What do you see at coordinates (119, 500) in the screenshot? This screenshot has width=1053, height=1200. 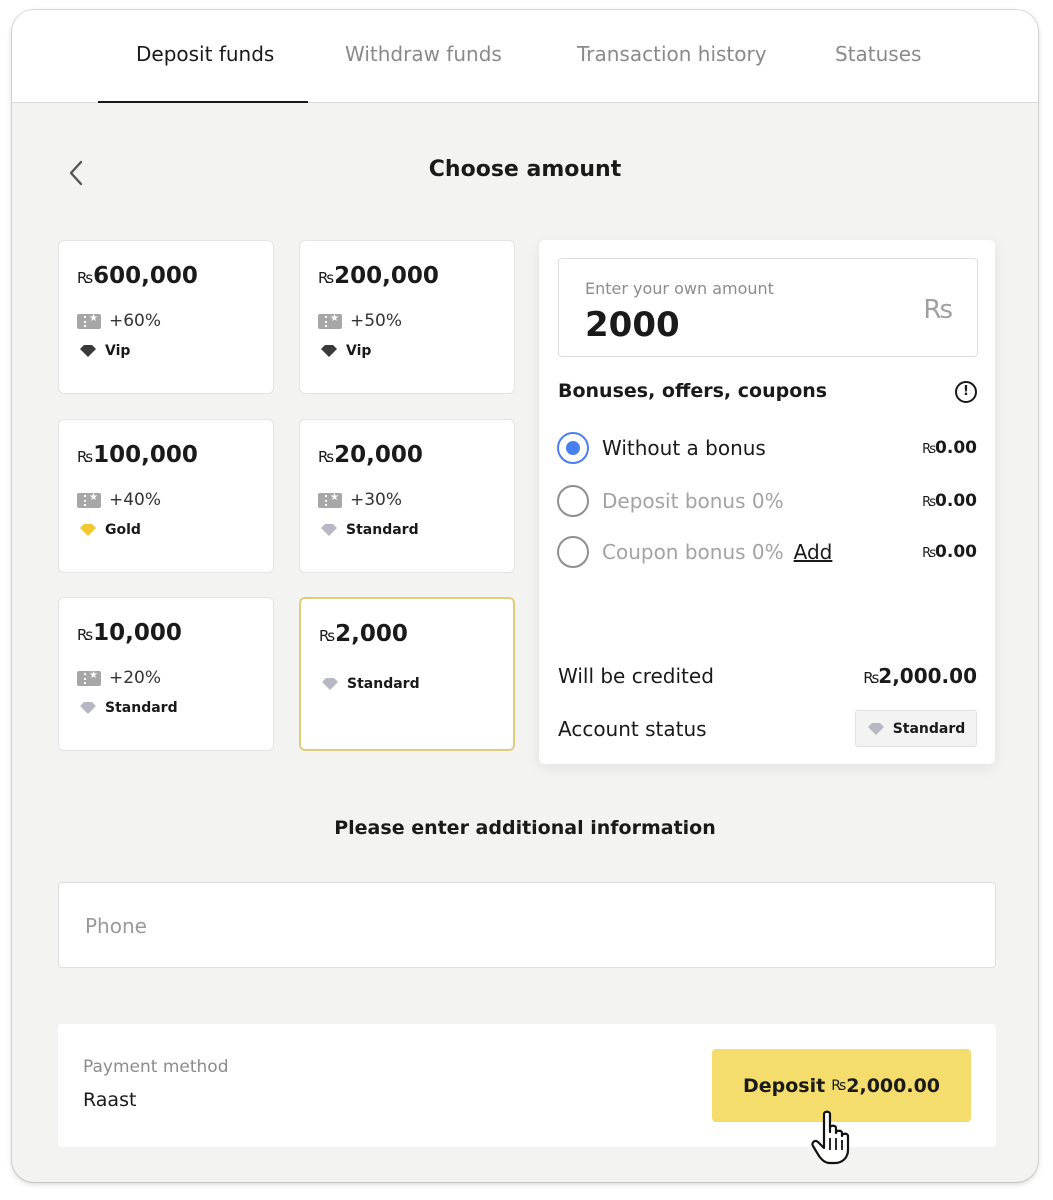 I see `card-bonus: +40%` at bounding box center [119, 500].